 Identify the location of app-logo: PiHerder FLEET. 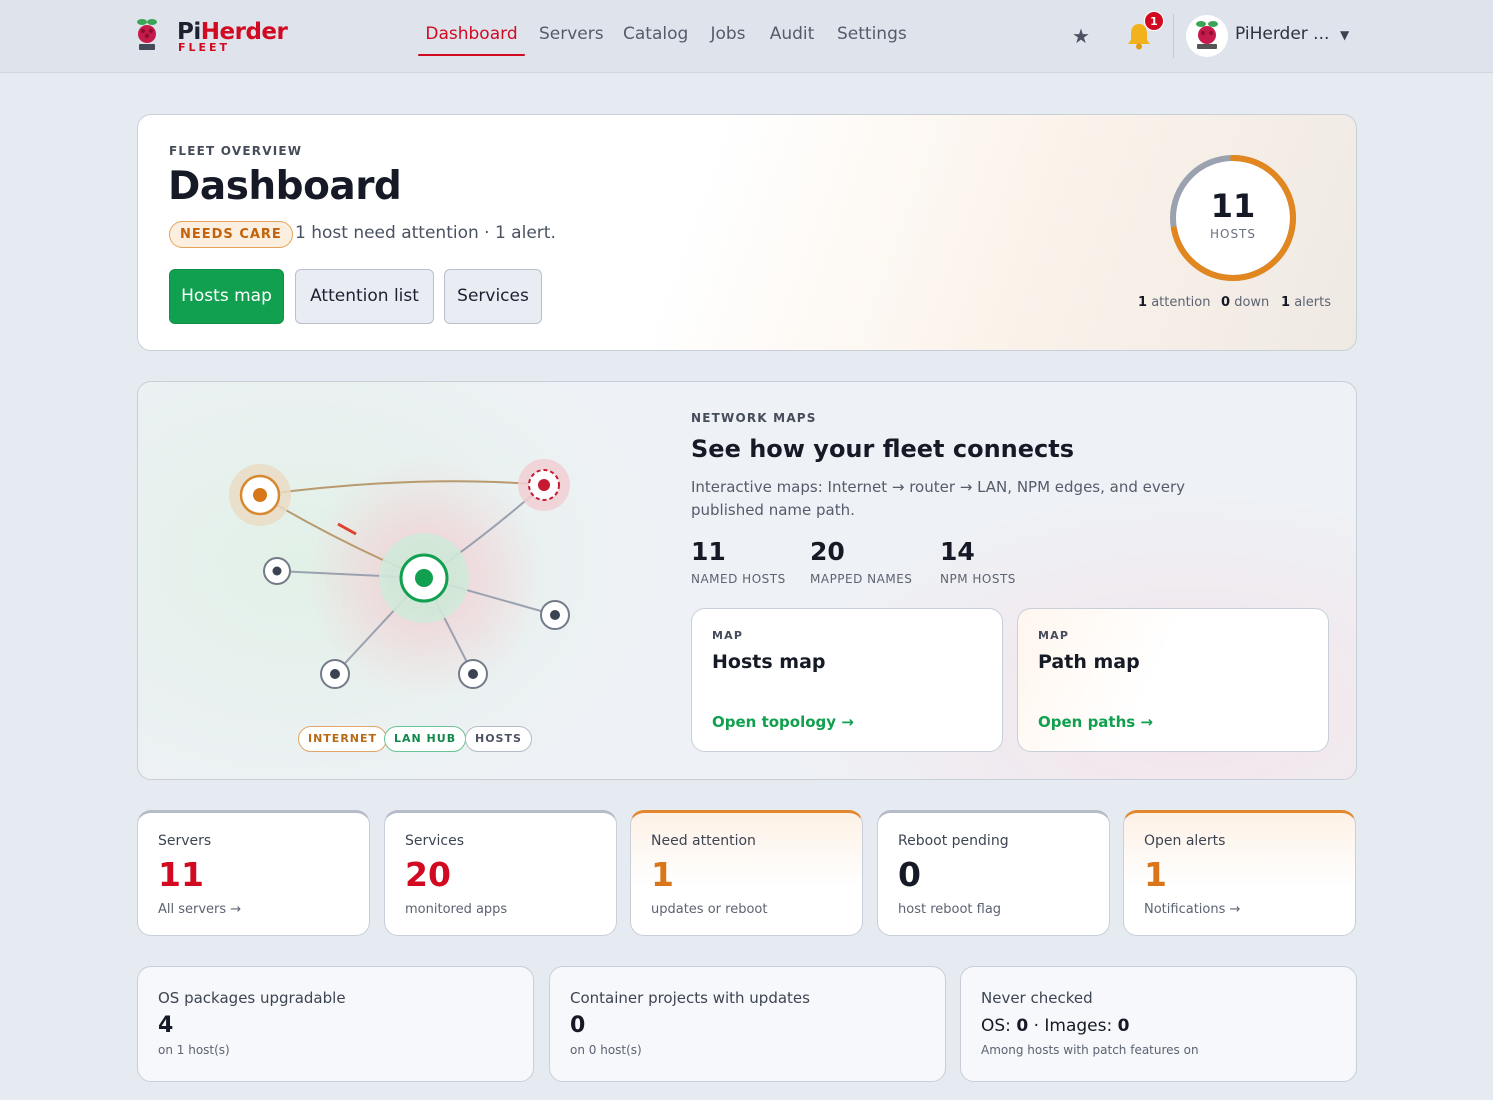
(211, 37).